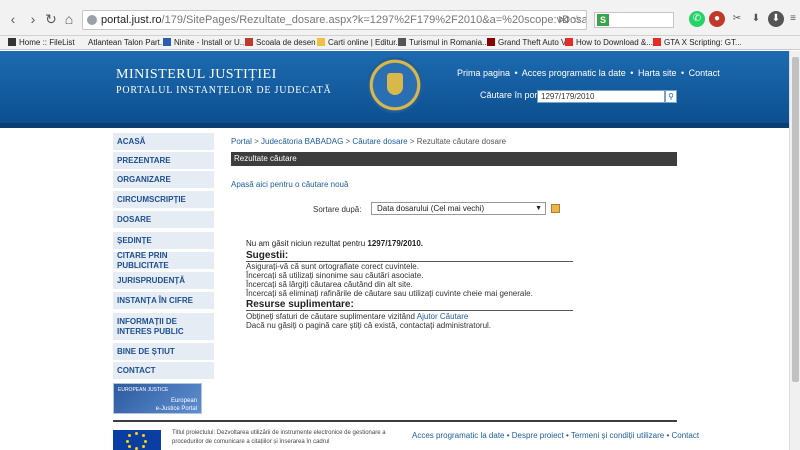 The height and width of the screenshot is (450, 800). I want to click on sidebar-item-jurisprudenta: JURISPRUDENȚĂ, so click(163, 281).